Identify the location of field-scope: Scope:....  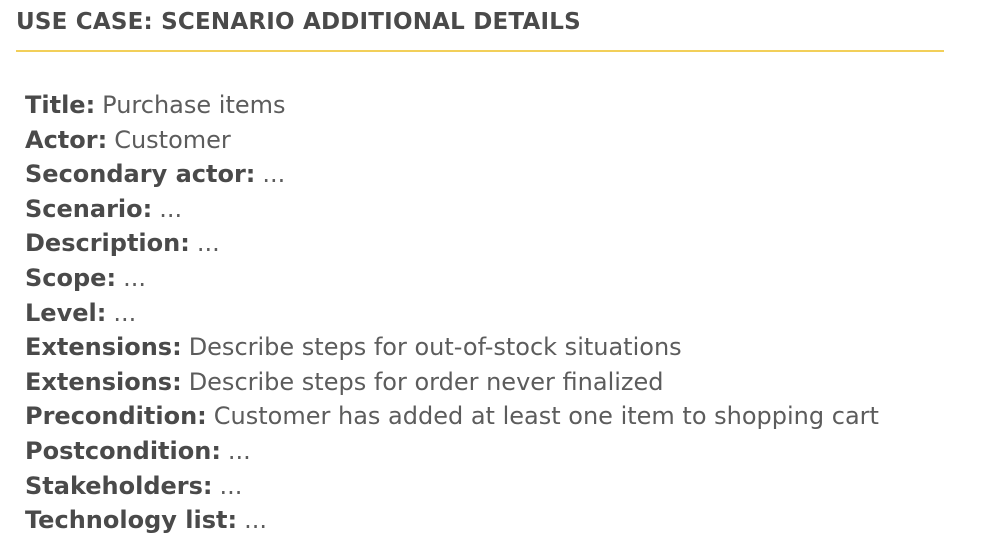
(495, 278).